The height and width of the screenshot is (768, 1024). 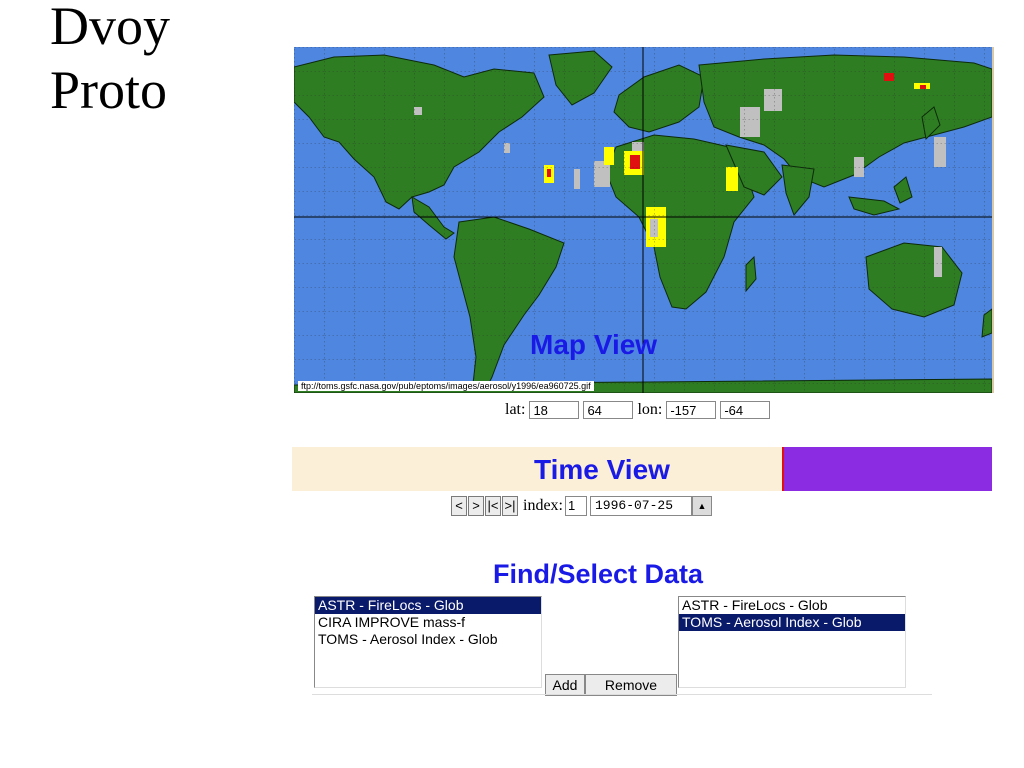 I want to click on time-range-selection, so click(x=887, y=469).